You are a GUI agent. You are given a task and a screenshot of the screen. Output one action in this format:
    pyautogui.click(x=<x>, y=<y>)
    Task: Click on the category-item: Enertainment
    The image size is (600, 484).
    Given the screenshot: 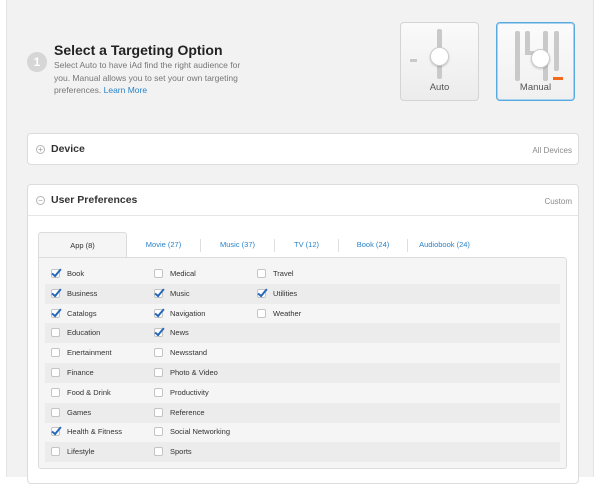 What is the action you would take?
    pyautogui.click(x=99, y=353)
    